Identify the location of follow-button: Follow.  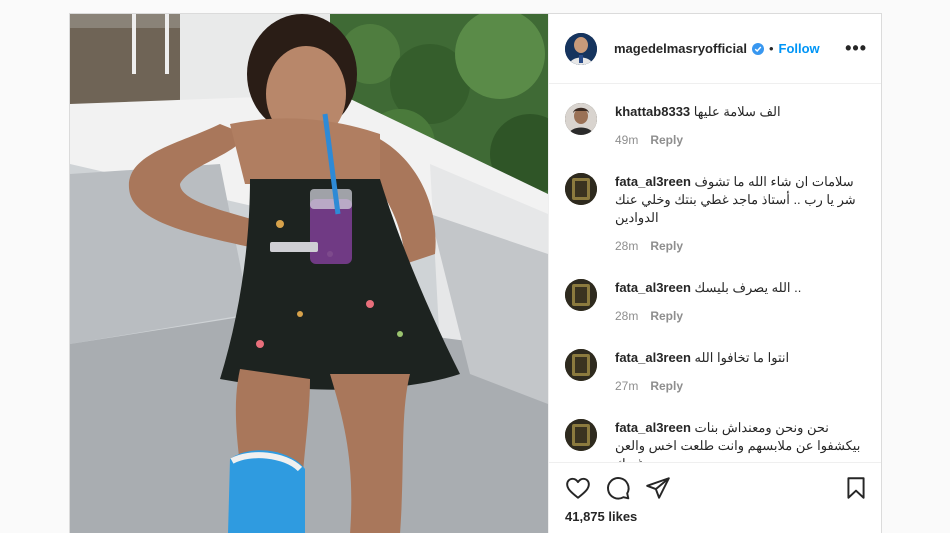
(799, 48).